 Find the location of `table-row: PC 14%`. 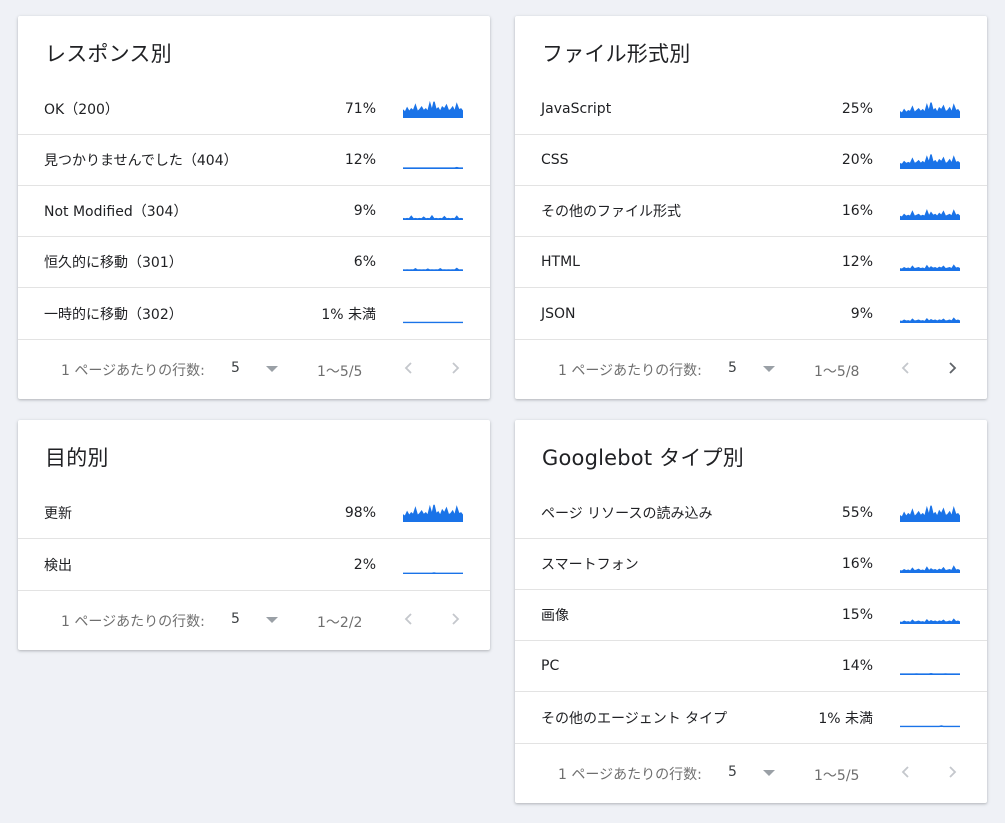

table-row: PC 14% is located at coordinates (751, 666).